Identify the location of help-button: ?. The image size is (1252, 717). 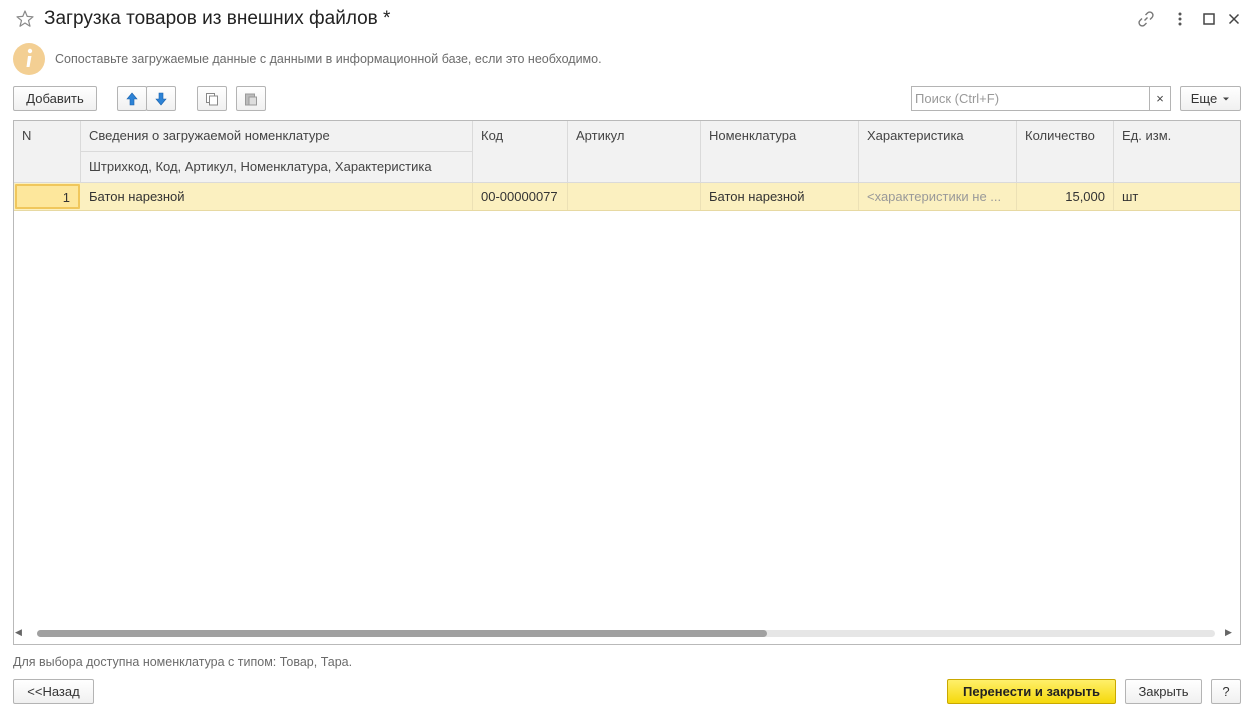
(1226, 691).